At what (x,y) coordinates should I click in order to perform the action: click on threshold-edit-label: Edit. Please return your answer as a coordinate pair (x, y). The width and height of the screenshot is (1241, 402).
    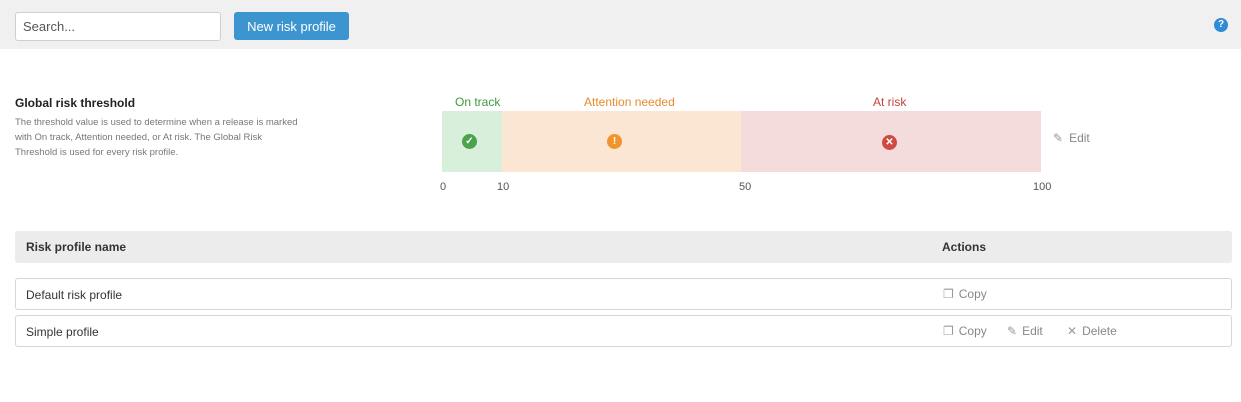
    Looking at the image, I should click on (1079, 138).